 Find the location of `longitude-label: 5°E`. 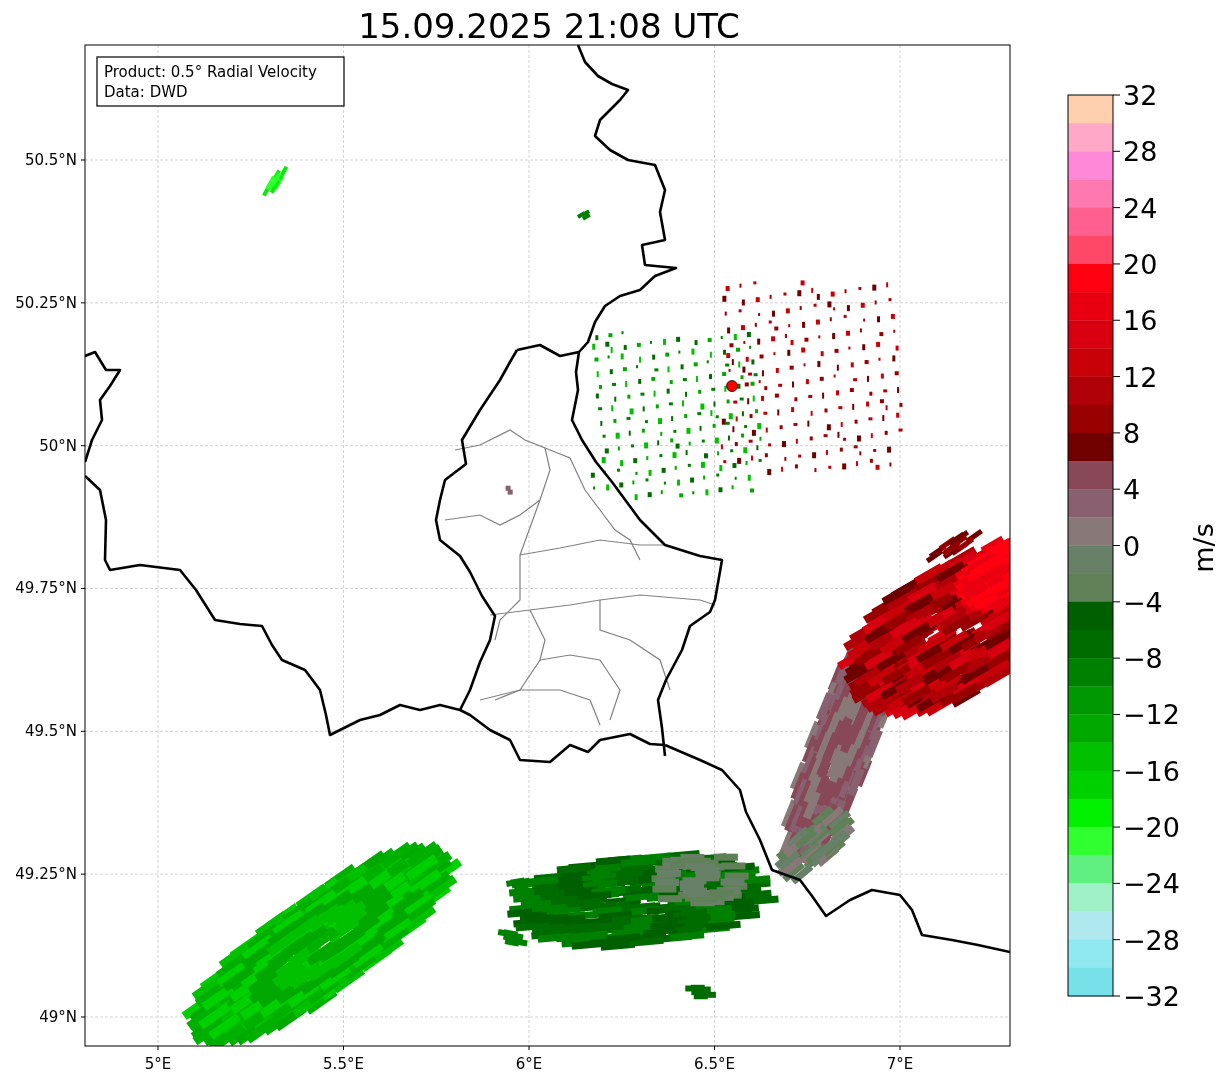

longitude-label: 5°E is located at coordinates (158, 1064).